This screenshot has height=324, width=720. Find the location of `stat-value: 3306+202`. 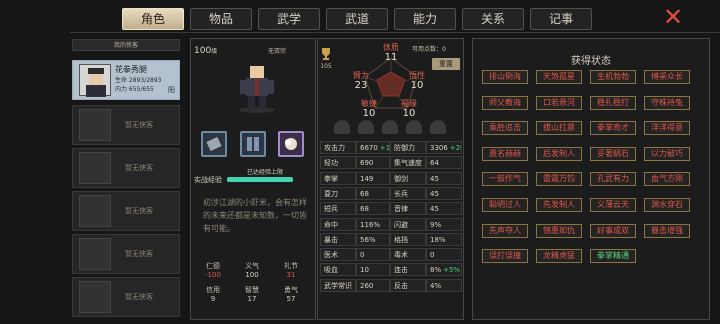

stat-value: 3306+202 is located at coordinates (444, 147).